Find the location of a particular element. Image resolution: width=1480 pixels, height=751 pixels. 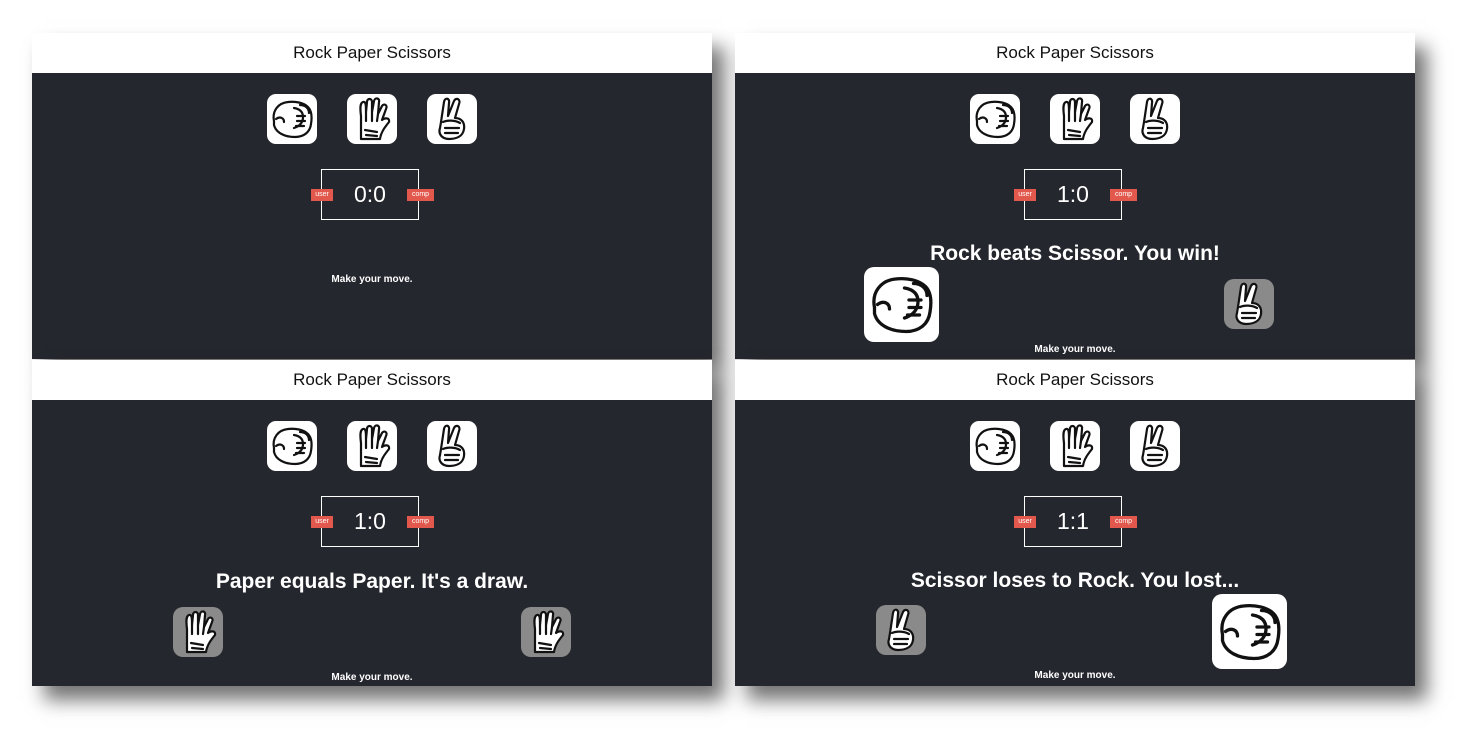

score-value: 0:0 is located at coordinates (370, 194).